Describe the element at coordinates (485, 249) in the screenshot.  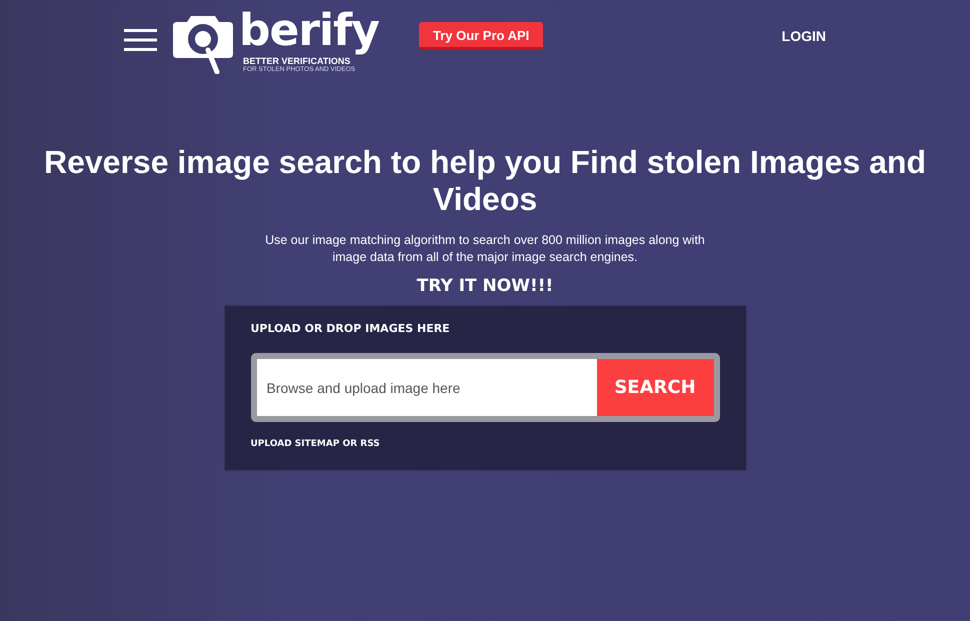
I see `hero-subtitle: Use our image matching algorithm to search over 800 million images along with image data from all of the major image search engines.` at that location.